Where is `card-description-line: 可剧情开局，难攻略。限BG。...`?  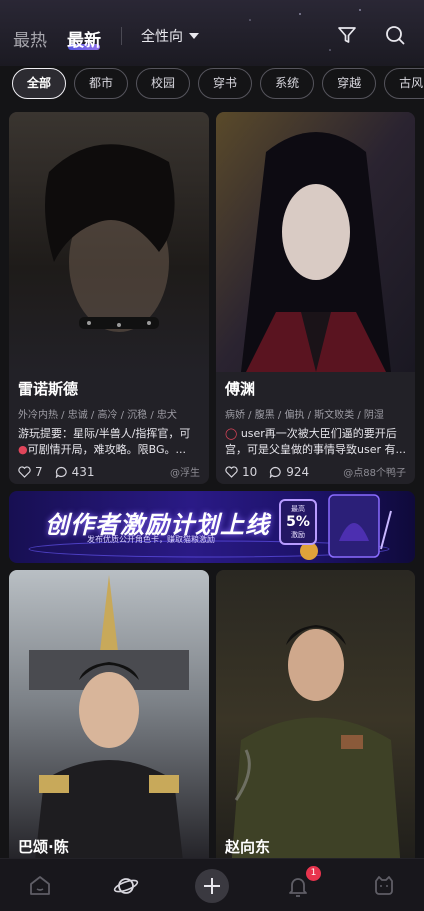
card-description-line: 可剧情开局，难攻略。限BG。... is located at coordinates (106, 449).